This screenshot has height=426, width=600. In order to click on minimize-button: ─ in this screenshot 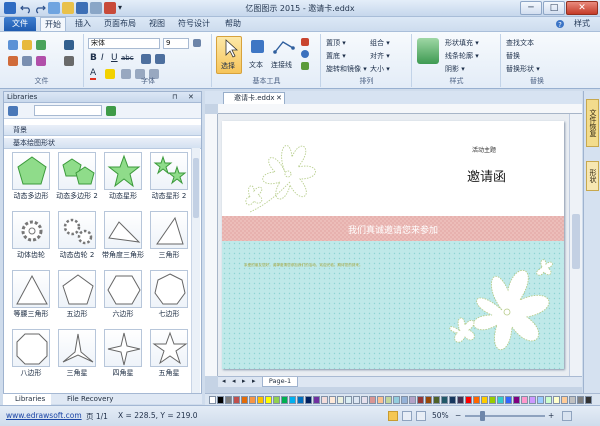, I will do `click(531, 8)`.